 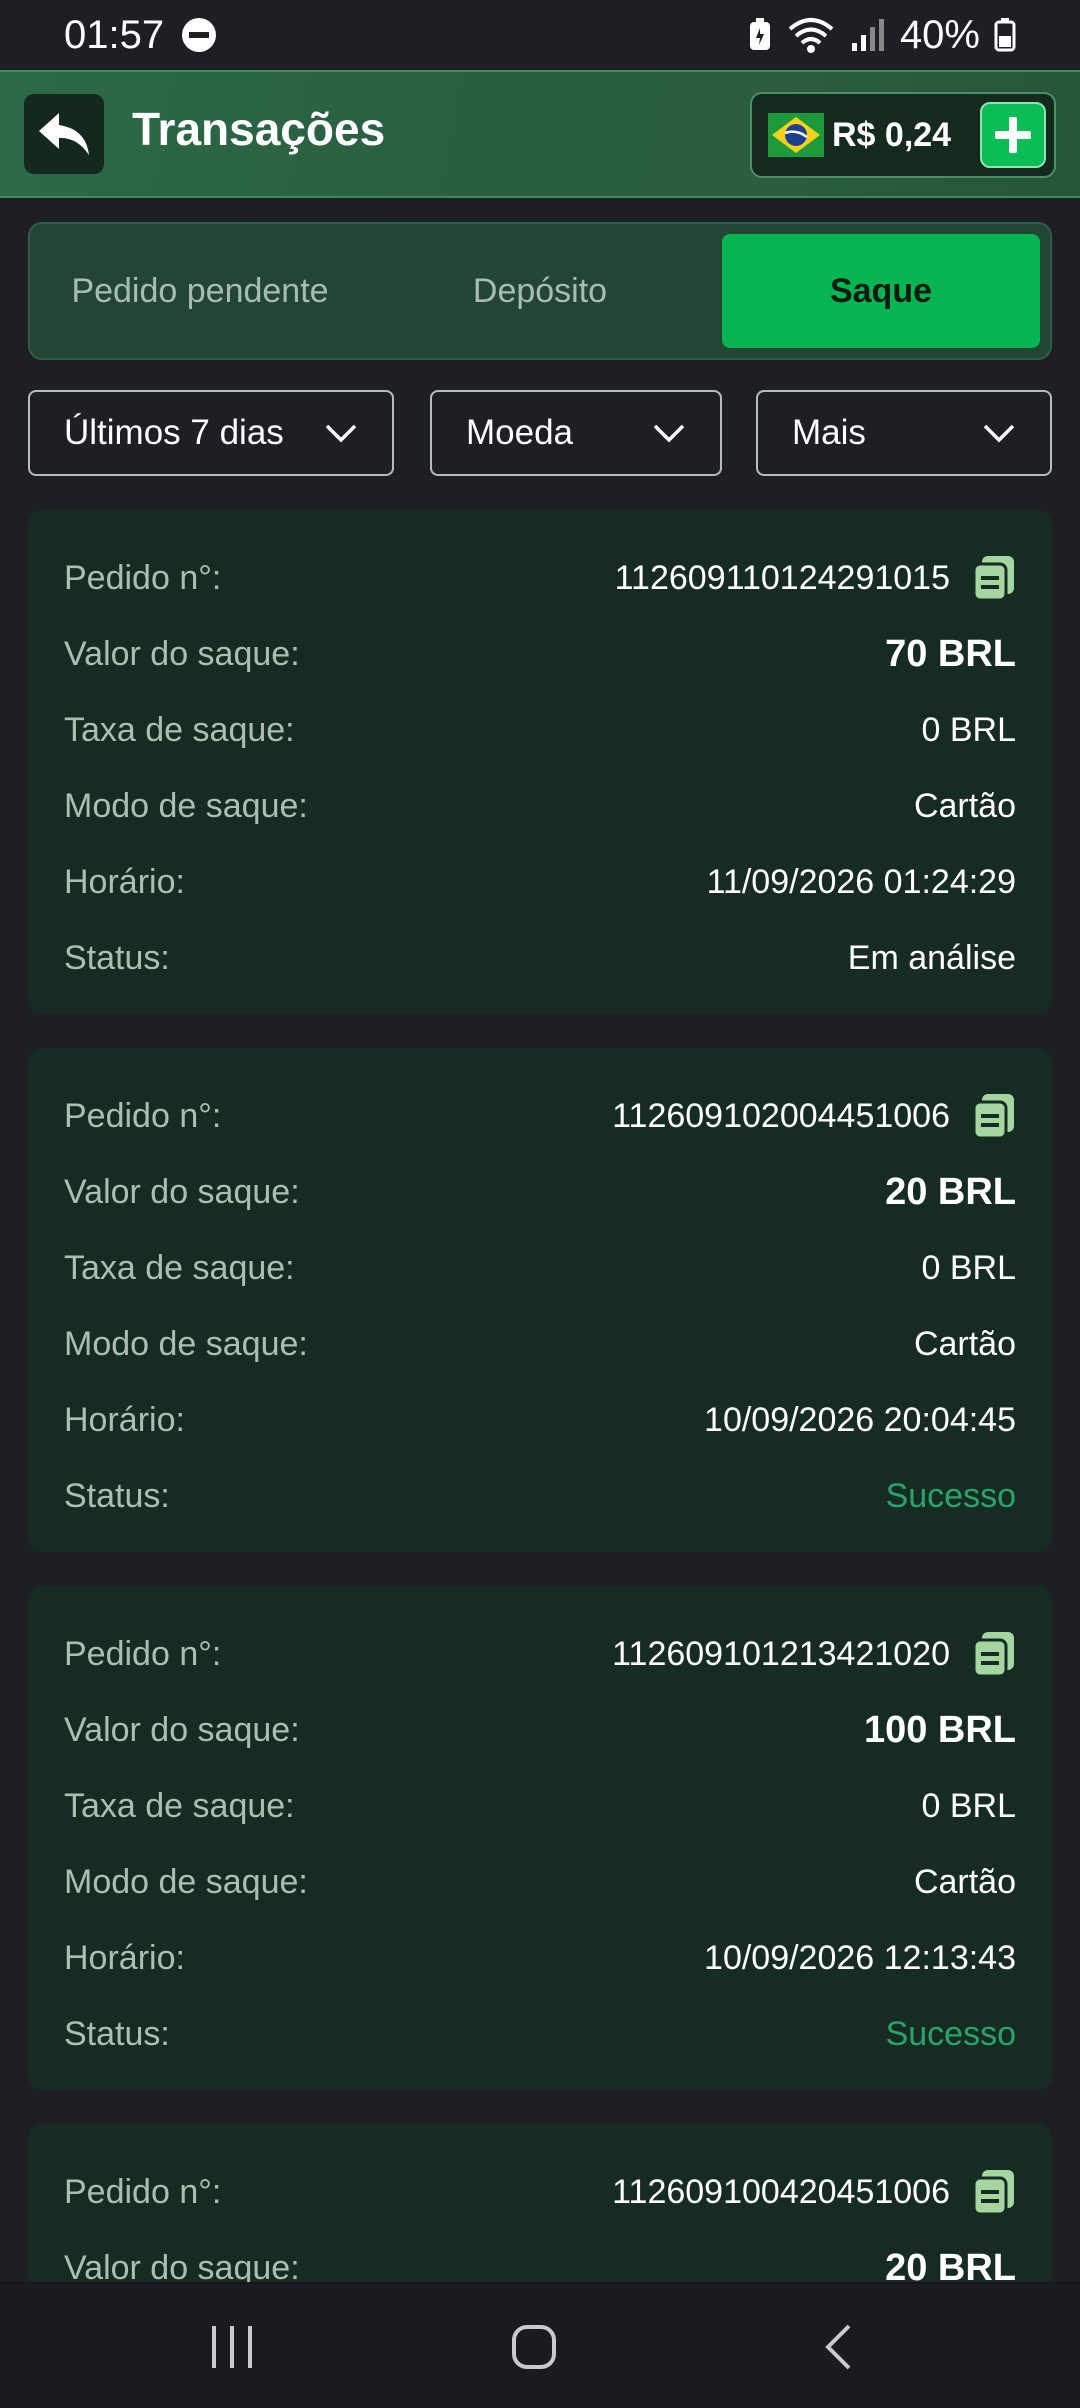 What do you see at coordinates (540, 578) in the screenshot?
I see `order-row: Pedido n°: 112609110124291015` at bounding box center [540, 578].